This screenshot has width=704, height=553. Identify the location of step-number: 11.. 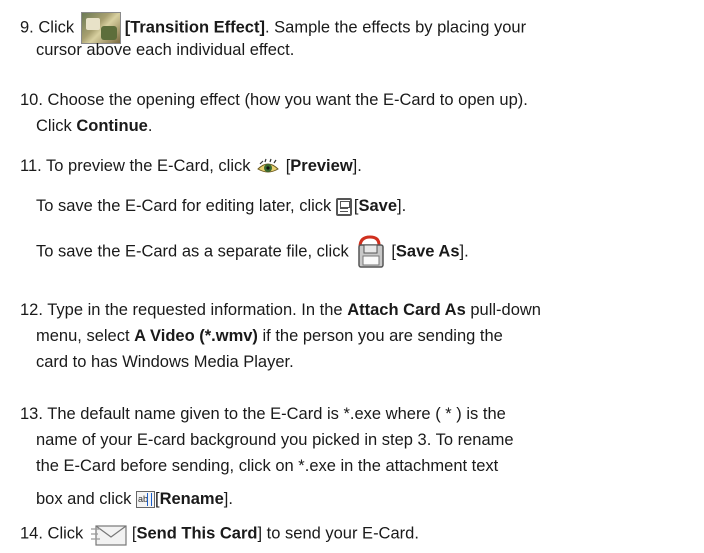
(31, 166).